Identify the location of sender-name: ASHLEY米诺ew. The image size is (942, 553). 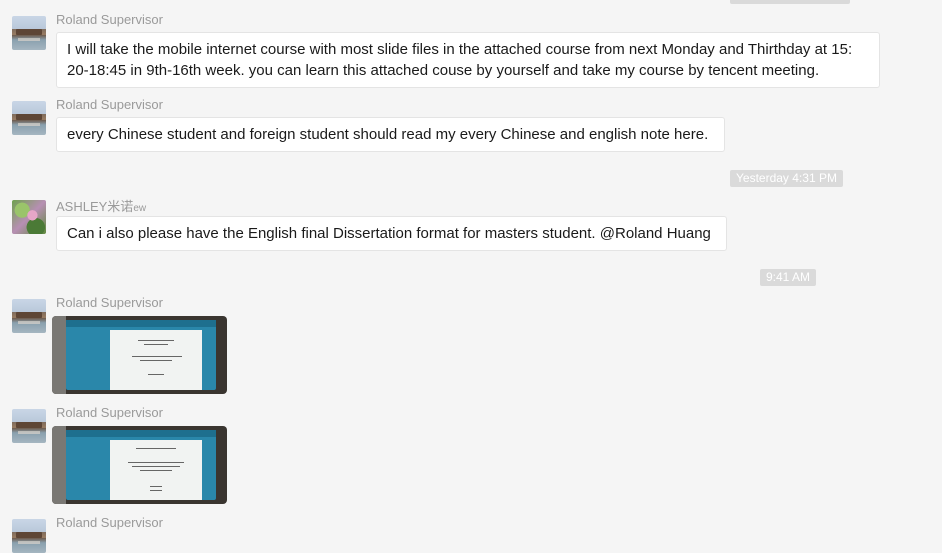
(101, 205).